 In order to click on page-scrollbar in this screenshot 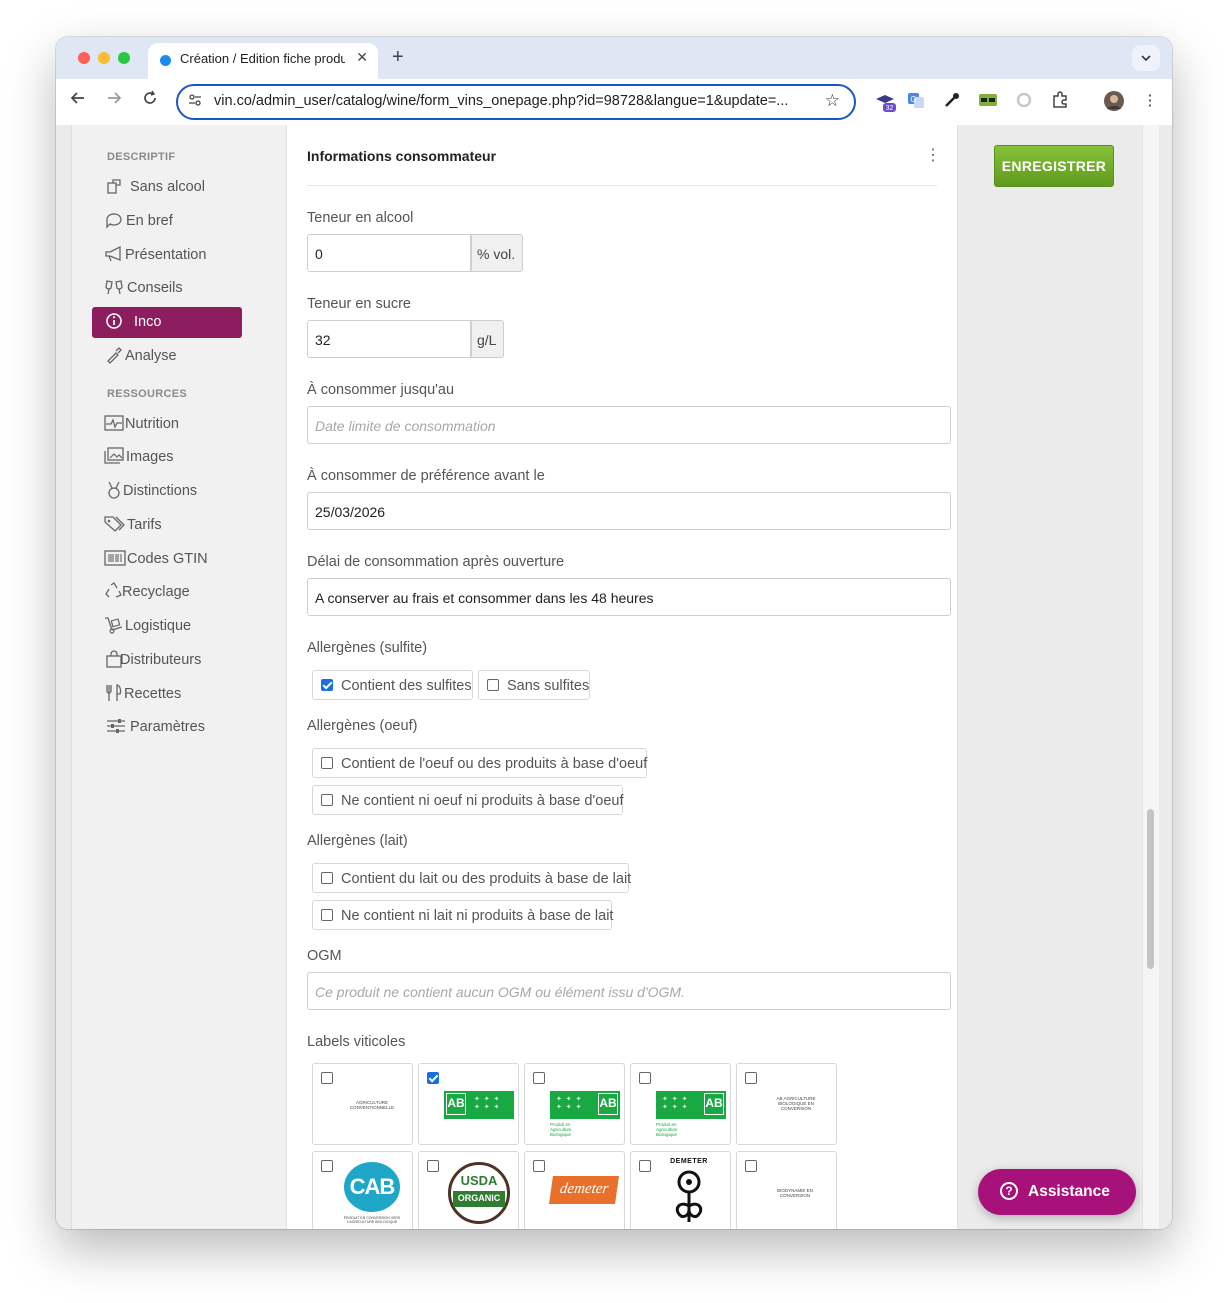, I will do `click(1150, 677)`.